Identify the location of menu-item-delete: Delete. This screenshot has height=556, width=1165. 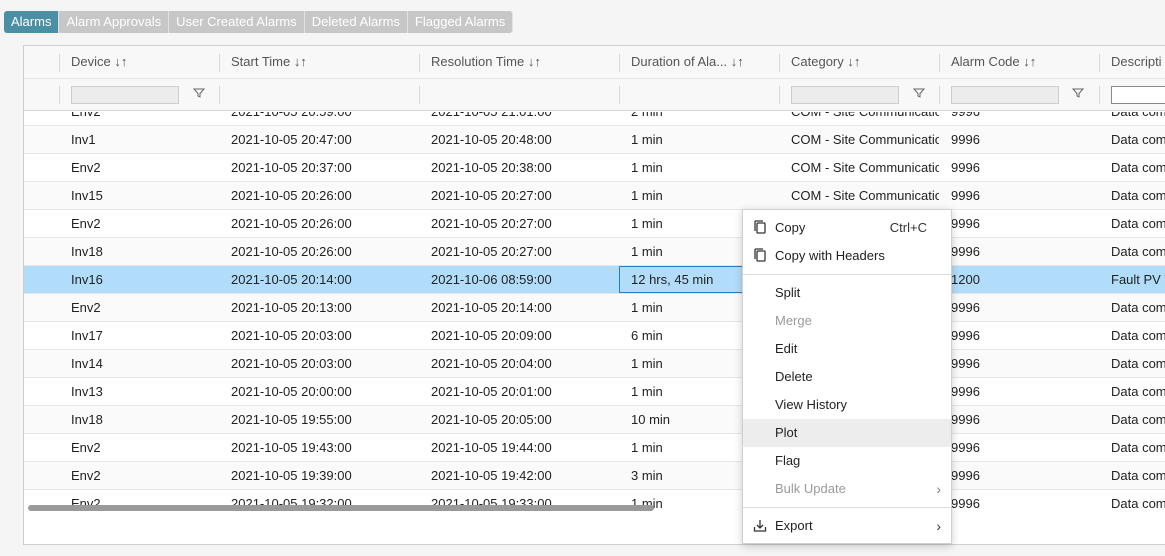
(847, 377).